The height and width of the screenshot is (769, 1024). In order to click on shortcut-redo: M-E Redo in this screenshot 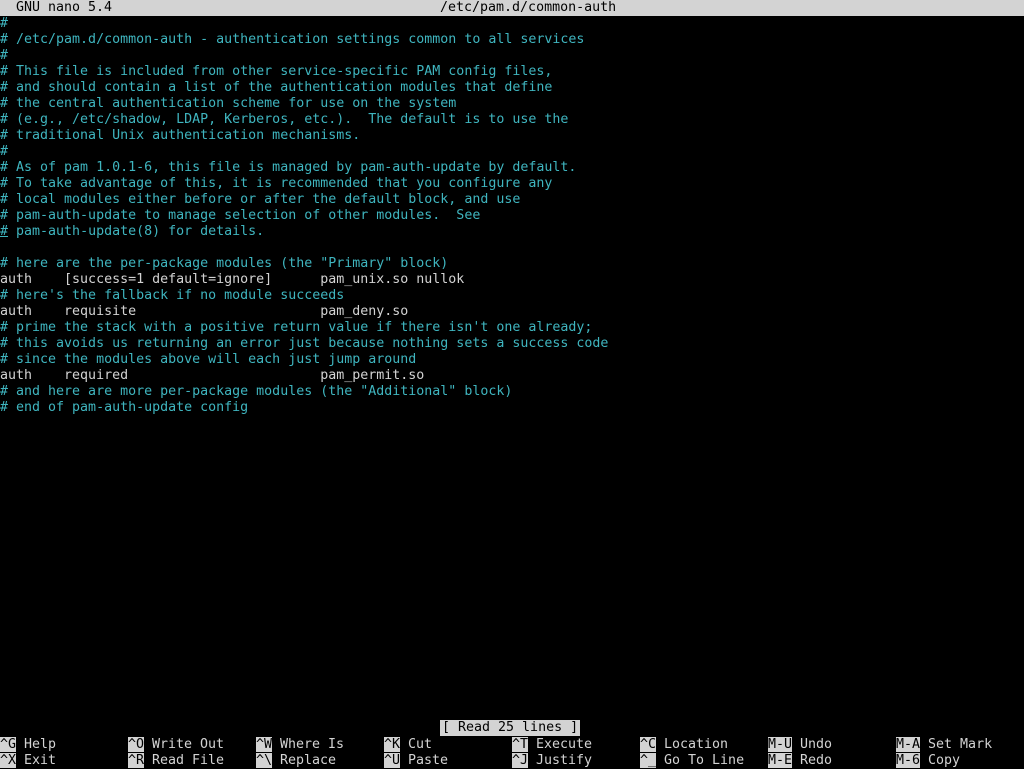, I will do `click(800, 761)`.